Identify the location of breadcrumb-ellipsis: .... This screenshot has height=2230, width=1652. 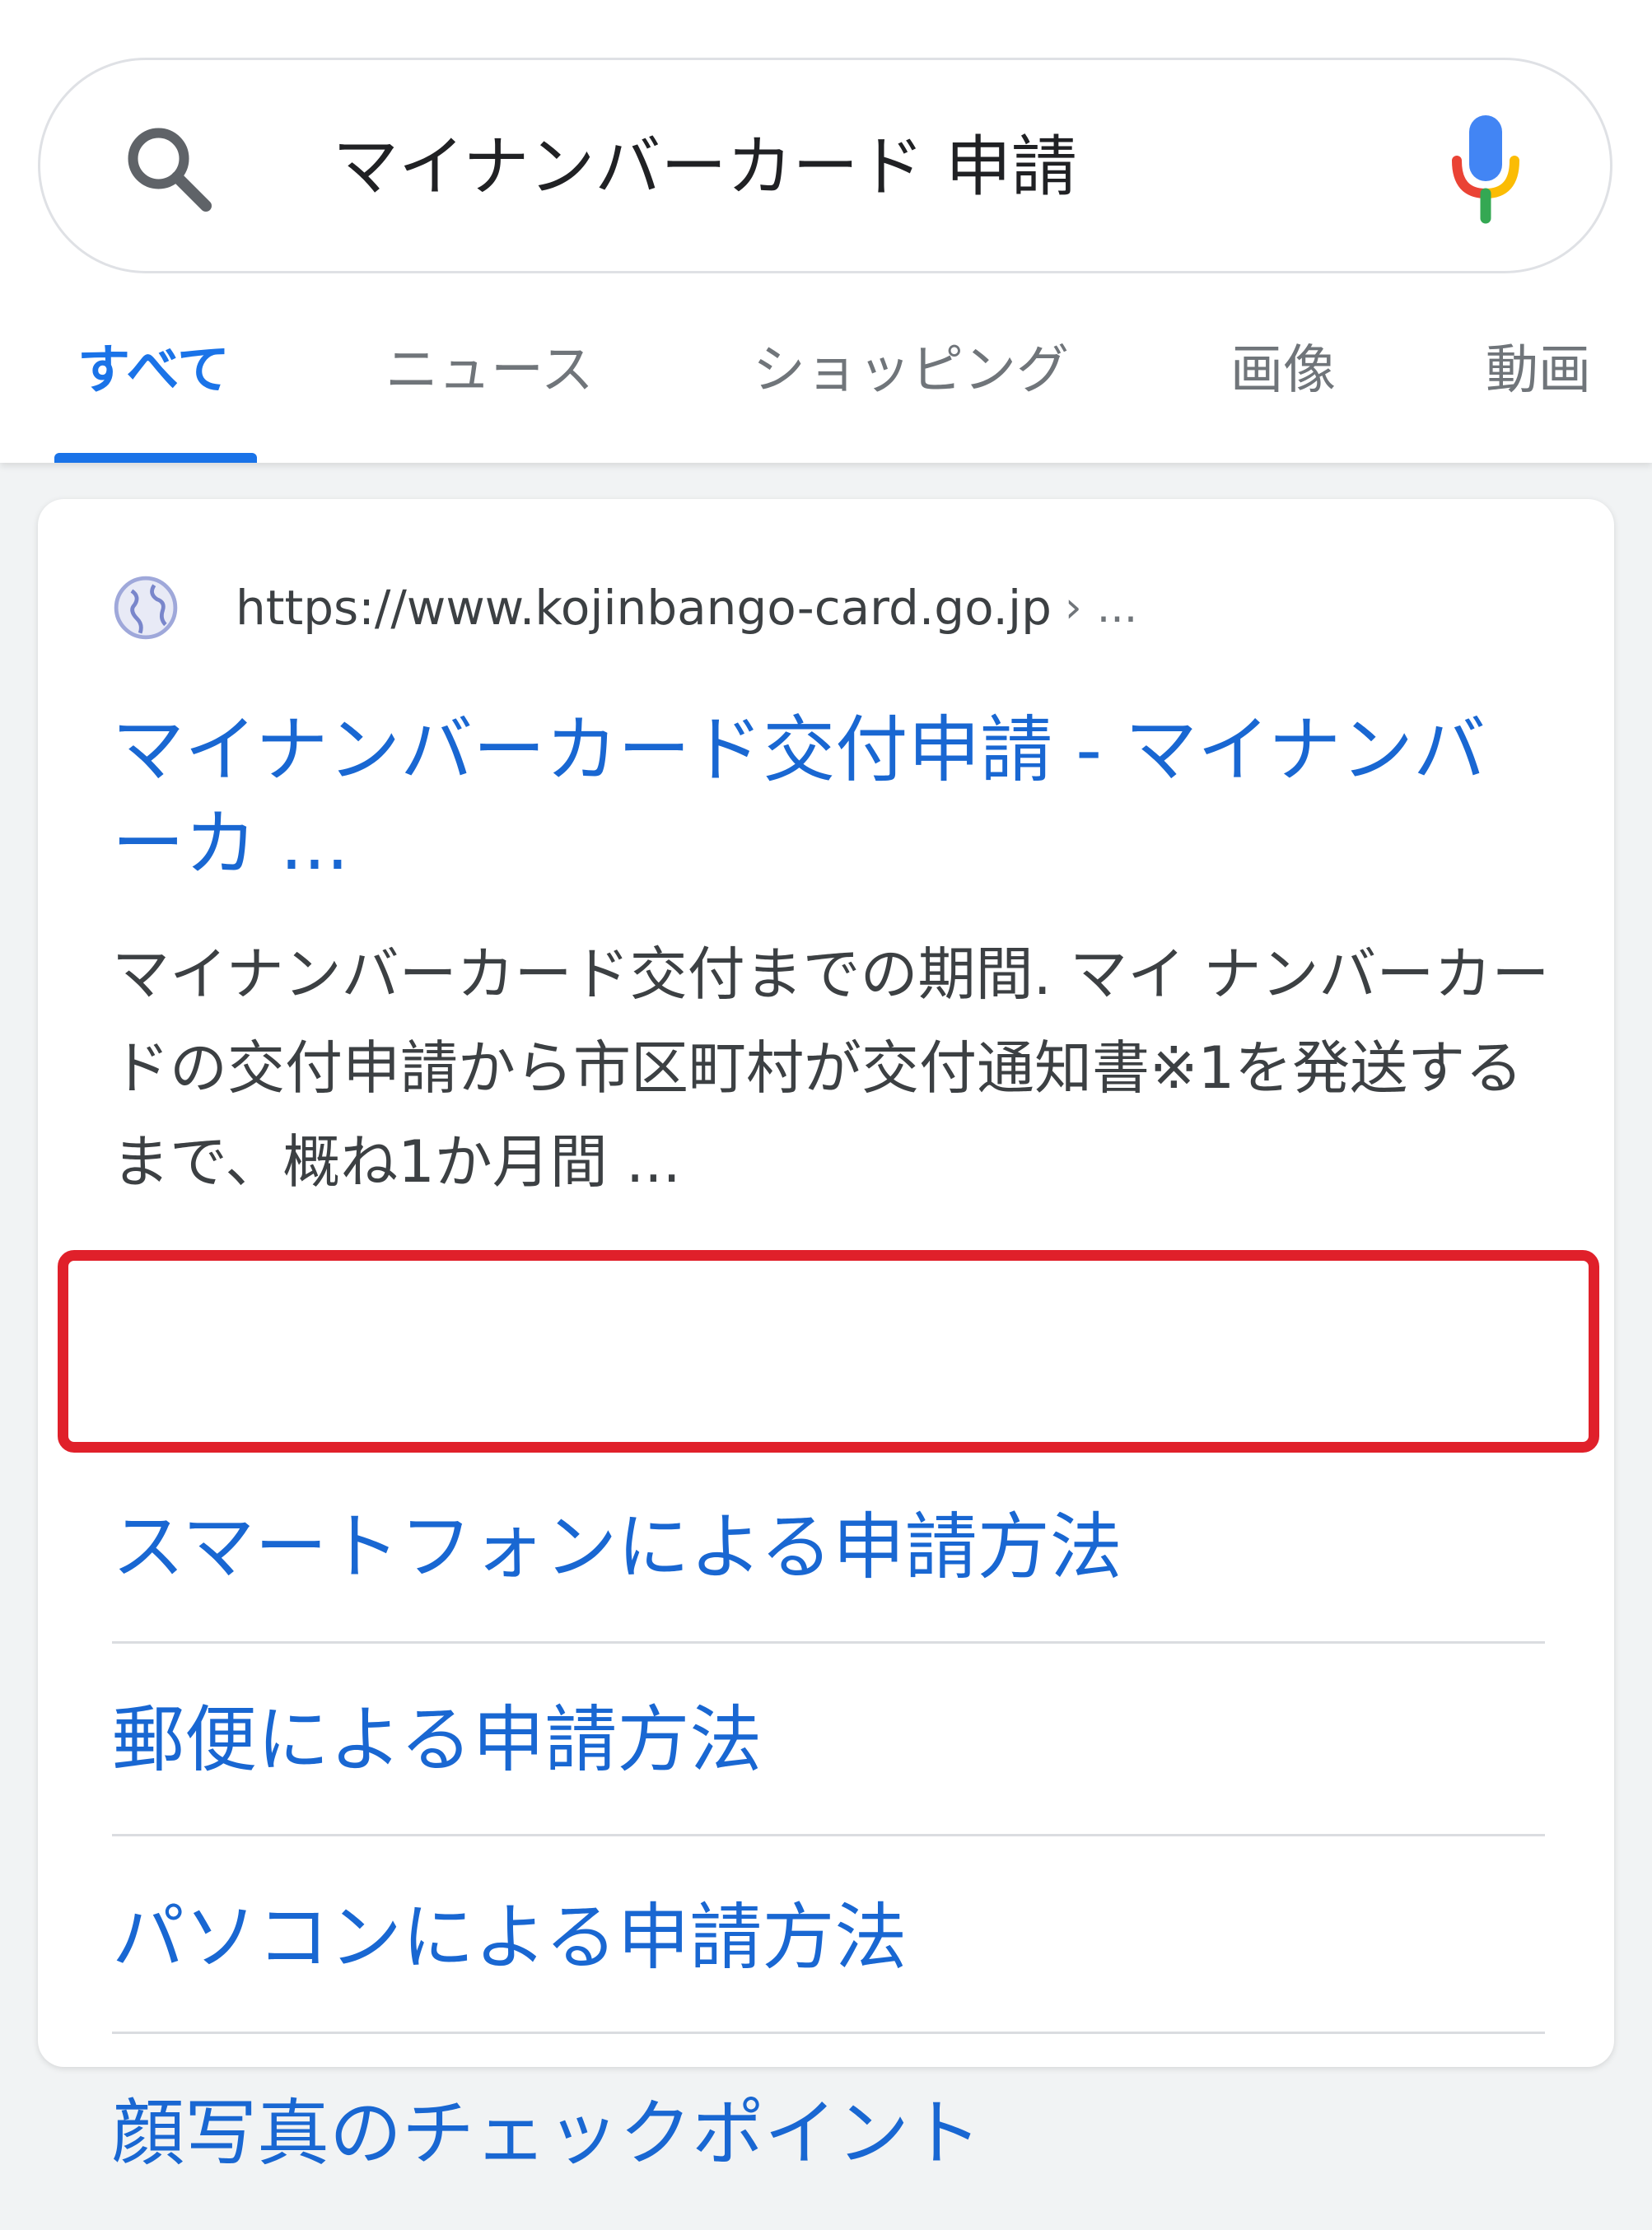
(1117, 607).